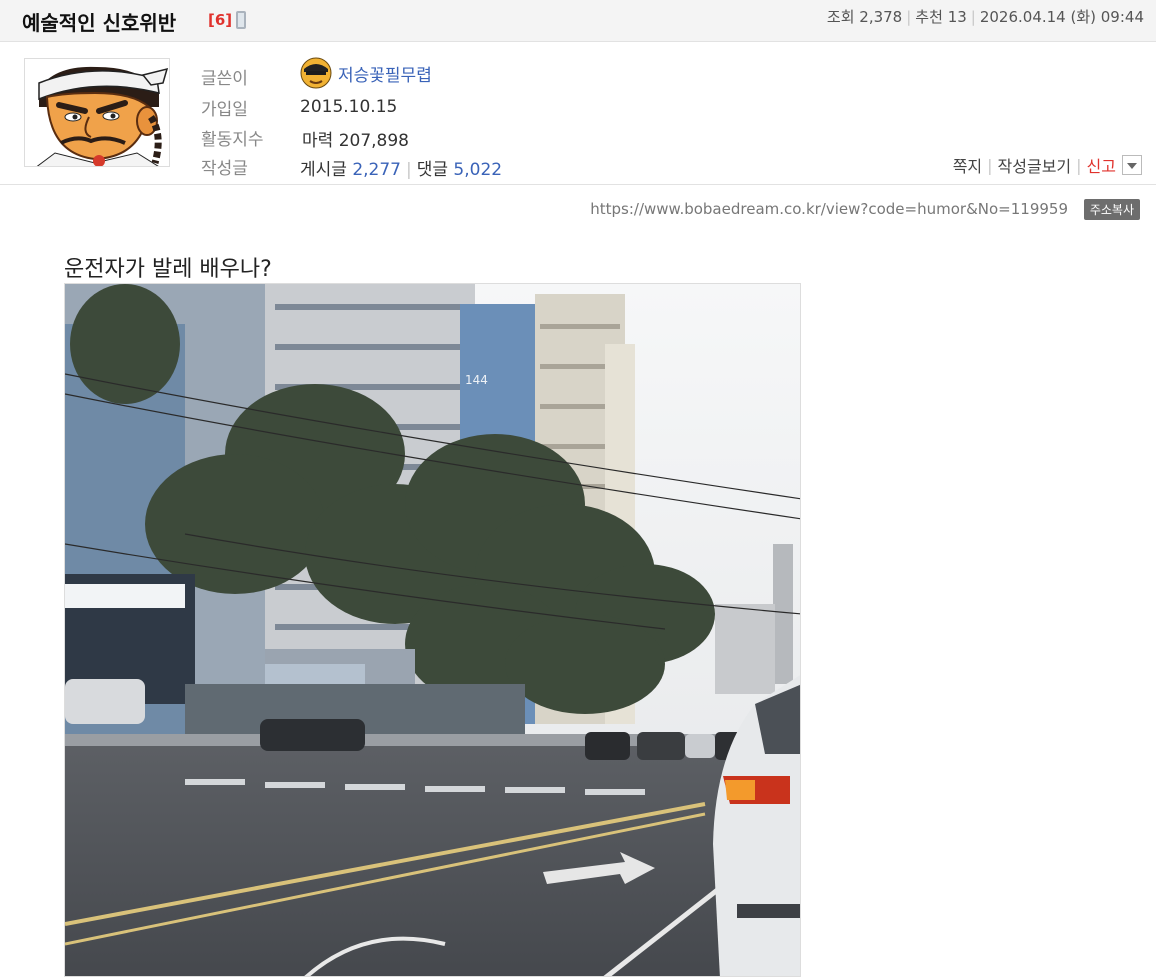  Describe the element at coordinates (241, 20) in the screenshot. I see `mobile-icon` at that location.